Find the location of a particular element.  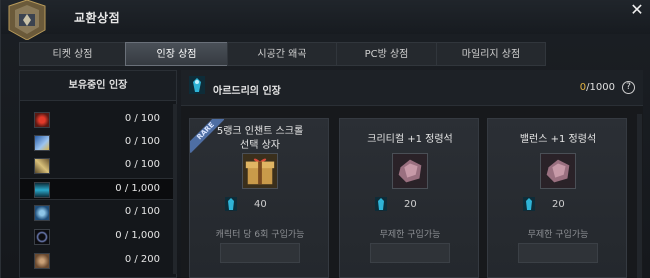

seal-row-blue-banner: 0 / 100 is located at coordinates (98, 143).